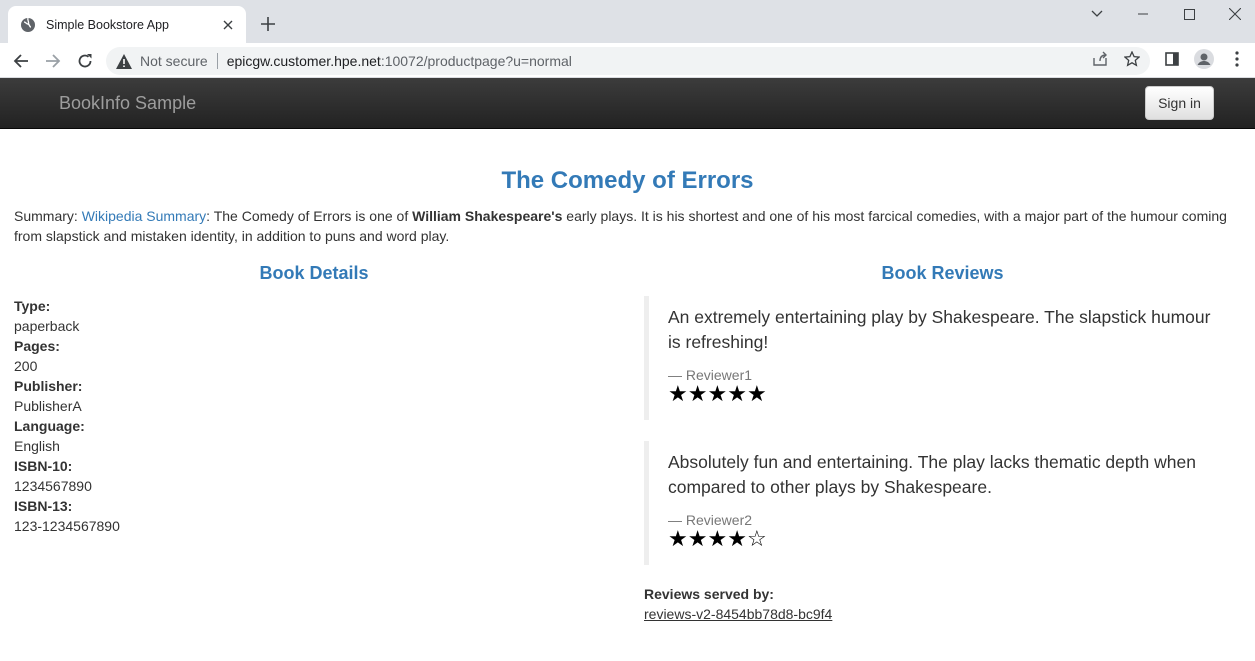 Image resolution: width=1255 pixels, height=661 pixels. What do you see at coordinates (1132, 59) in the screenshot?
I see `bookmark-star-icon` at bounding box center [1132, 59].